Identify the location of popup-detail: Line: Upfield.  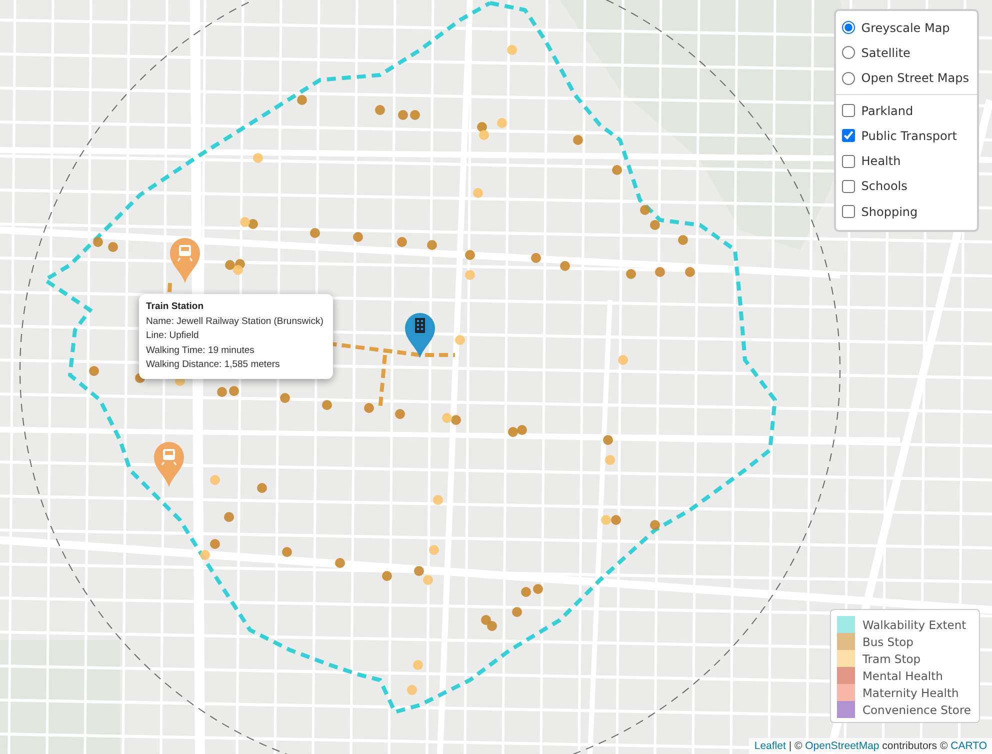
(173, 336).